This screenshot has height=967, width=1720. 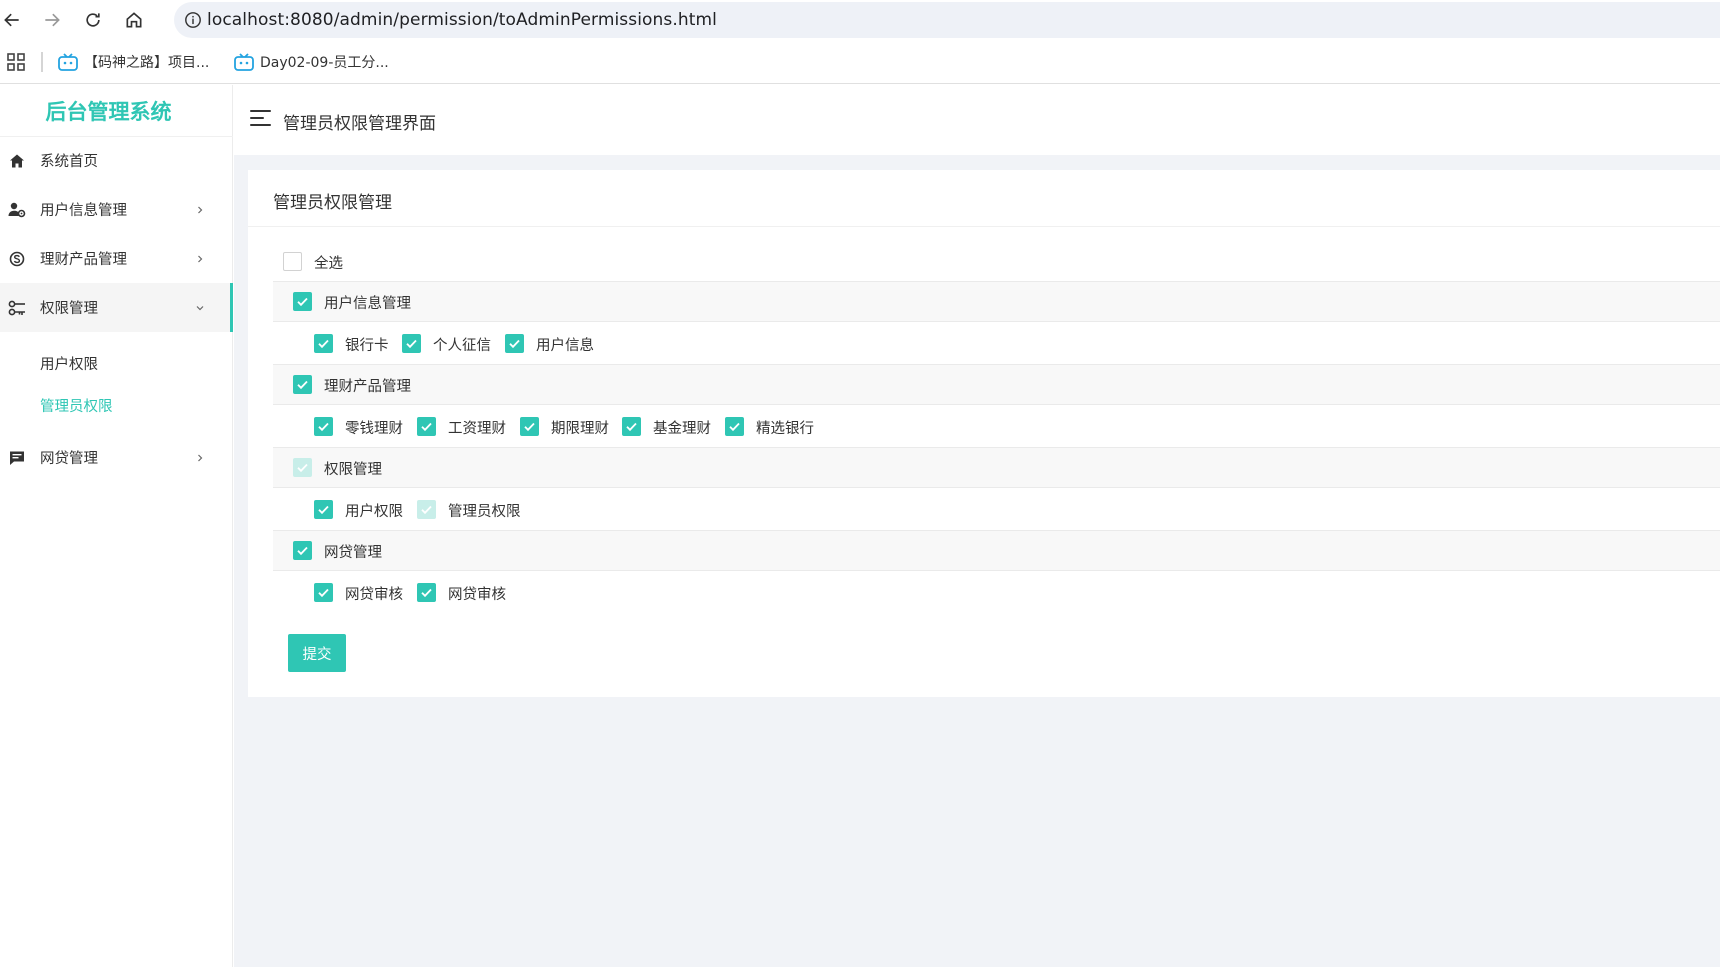 I want to click on child-label: 个人征信, so click(x=462, y=346).